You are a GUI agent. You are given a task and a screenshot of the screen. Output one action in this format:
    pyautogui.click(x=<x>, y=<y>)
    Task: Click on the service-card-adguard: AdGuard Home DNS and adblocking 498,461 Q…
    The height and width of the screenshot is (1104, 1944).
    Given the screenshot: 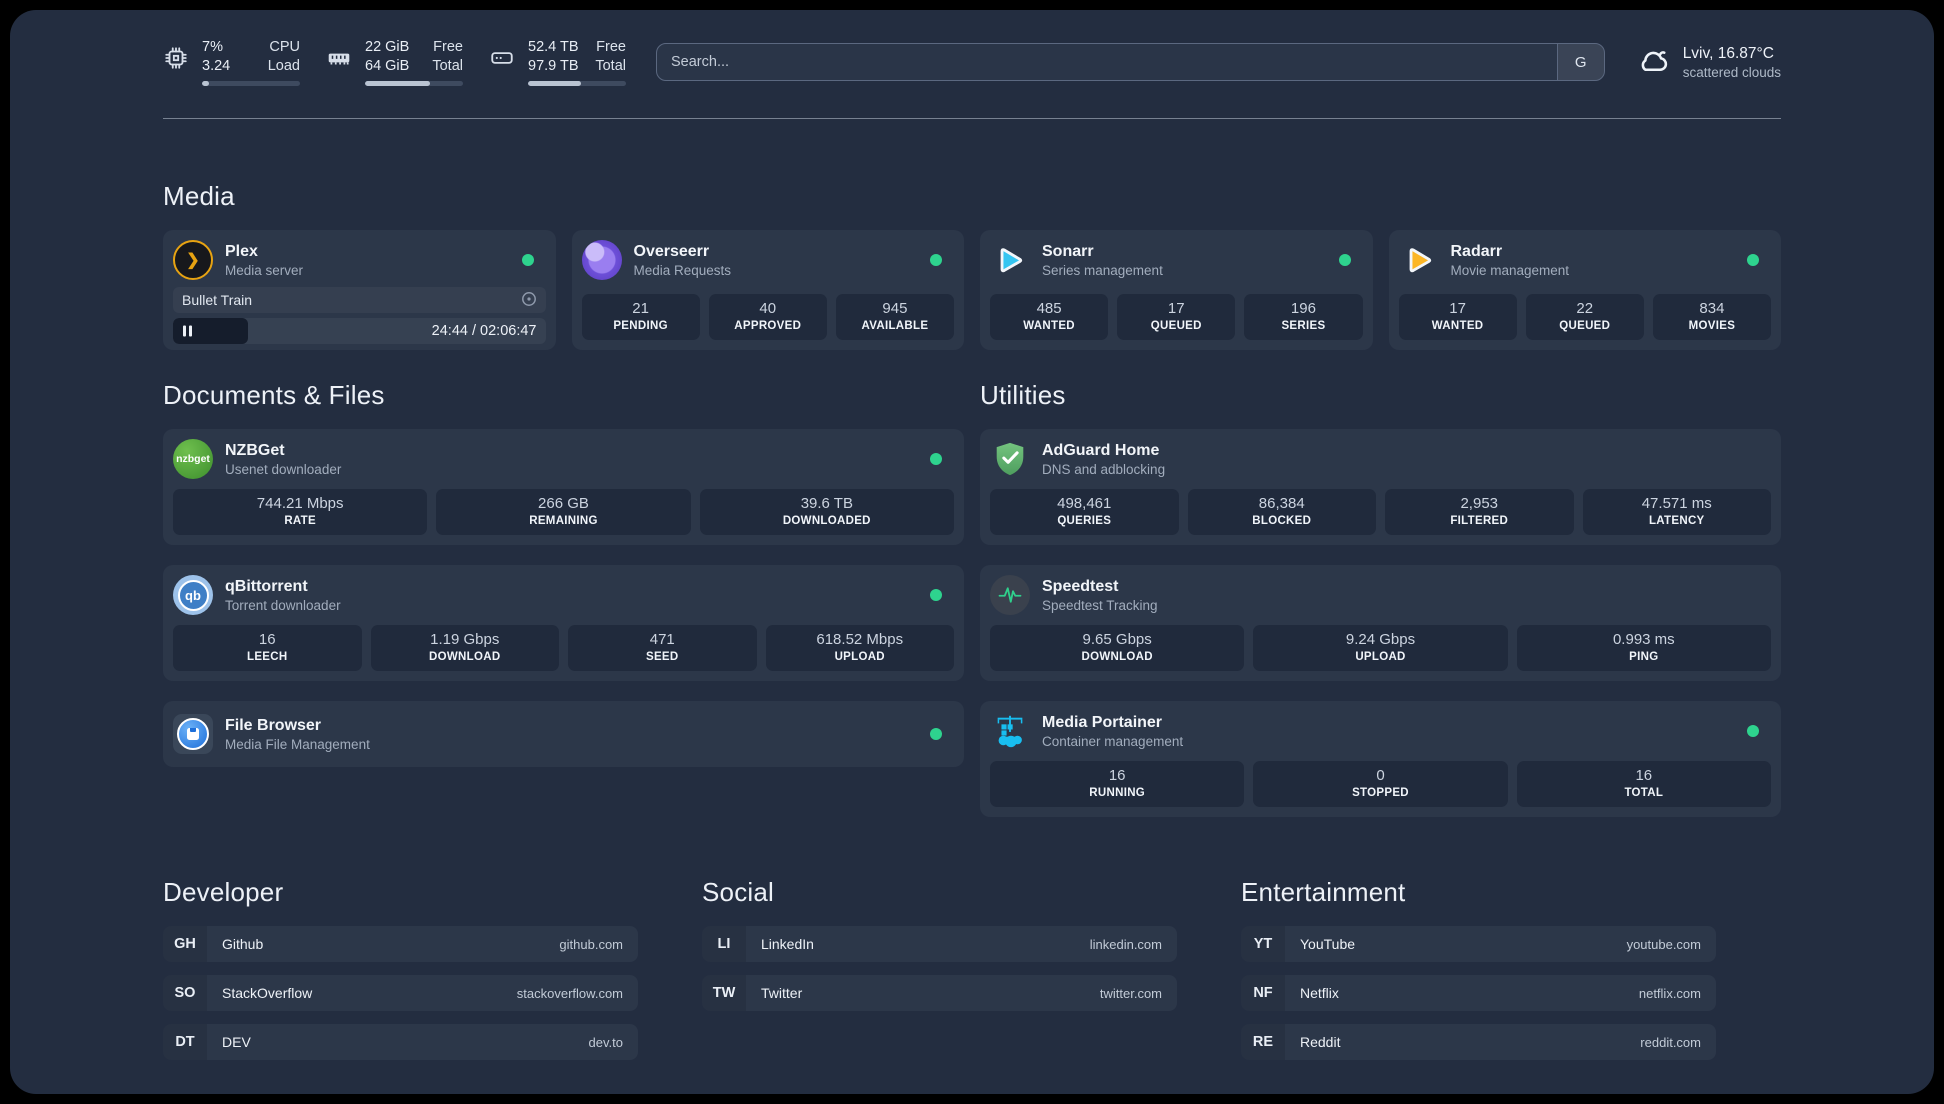 What is the action you would take?
    pyautogui.click(x=1380, y=487)
    